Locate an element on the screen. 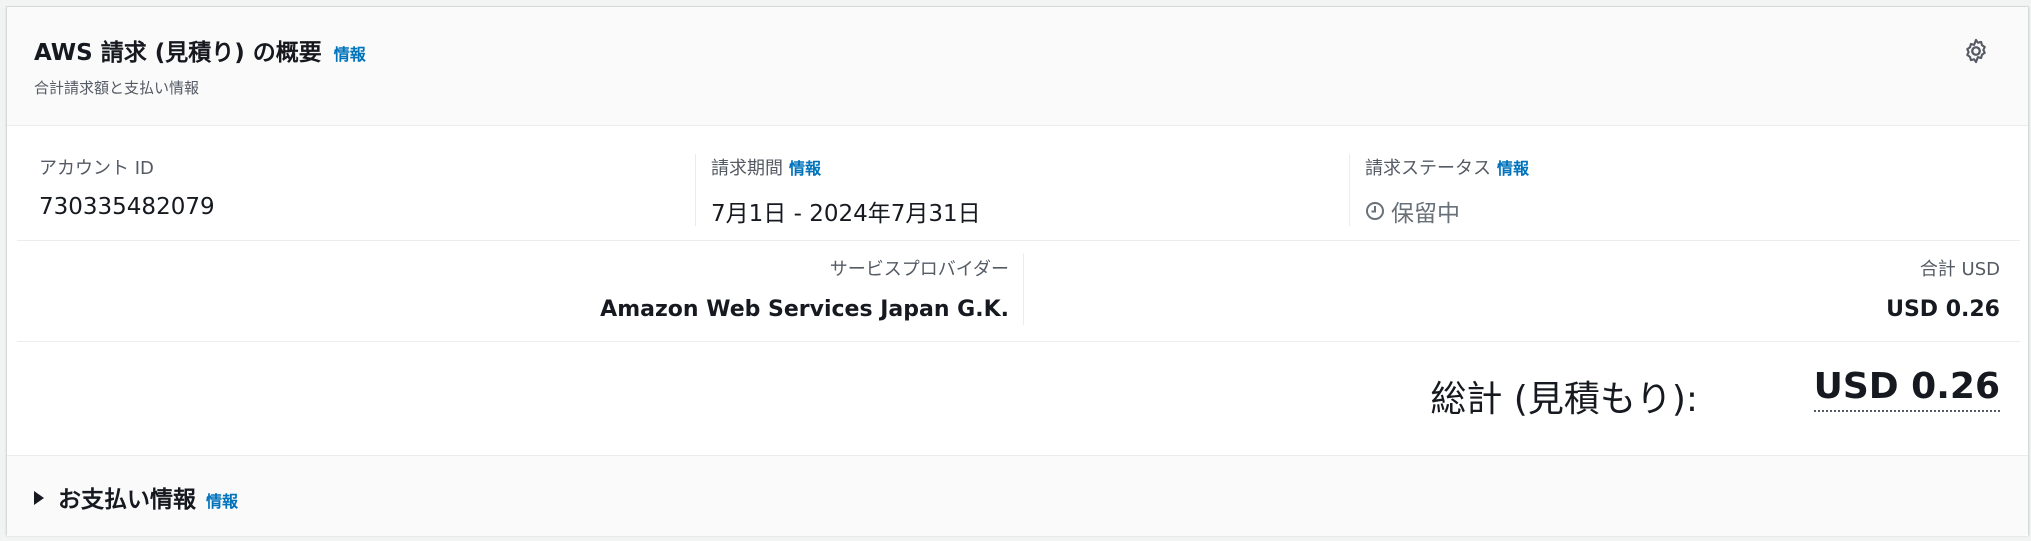  grand-total-label: 総計 (見積もり): is located at coordinates (1564, 399).